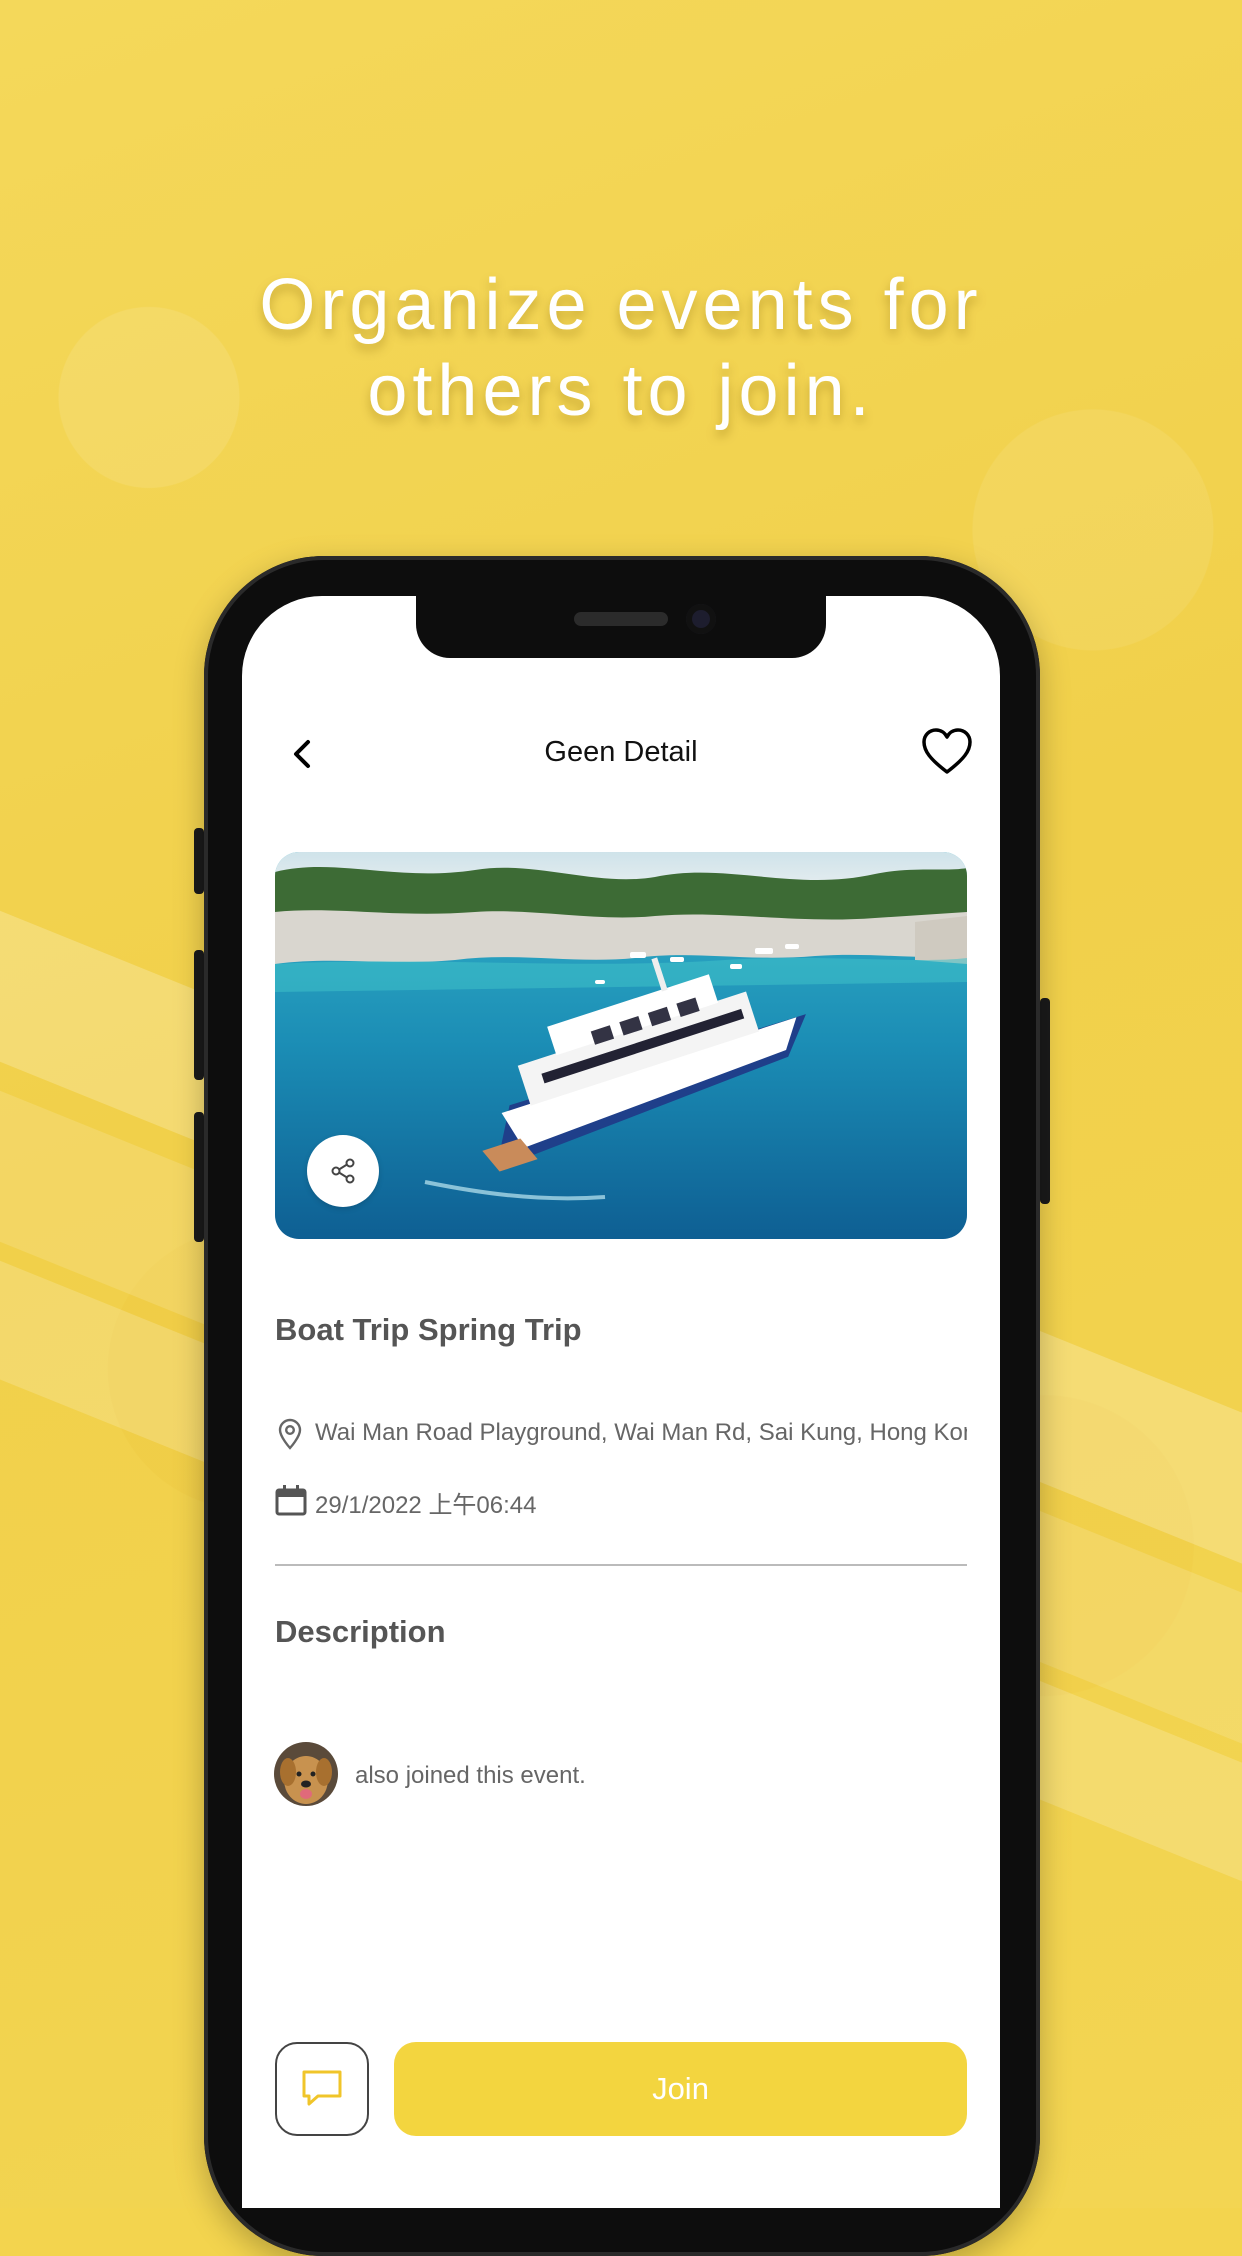  I want to click on phone-volume-up, so click(199, 1015).